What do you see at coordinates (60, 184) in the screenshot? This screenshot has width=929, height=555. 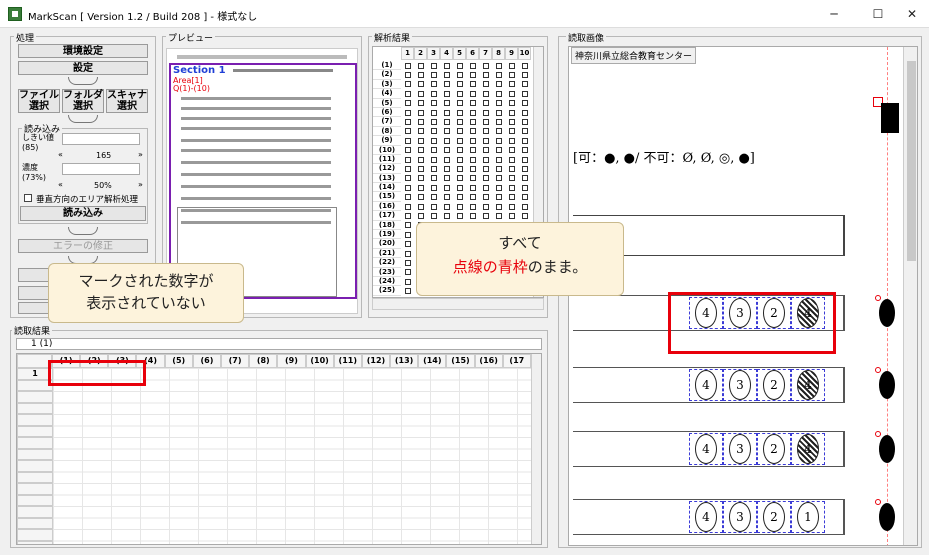 I see `density-left-arrow: «` at bounding box center [60, 184].